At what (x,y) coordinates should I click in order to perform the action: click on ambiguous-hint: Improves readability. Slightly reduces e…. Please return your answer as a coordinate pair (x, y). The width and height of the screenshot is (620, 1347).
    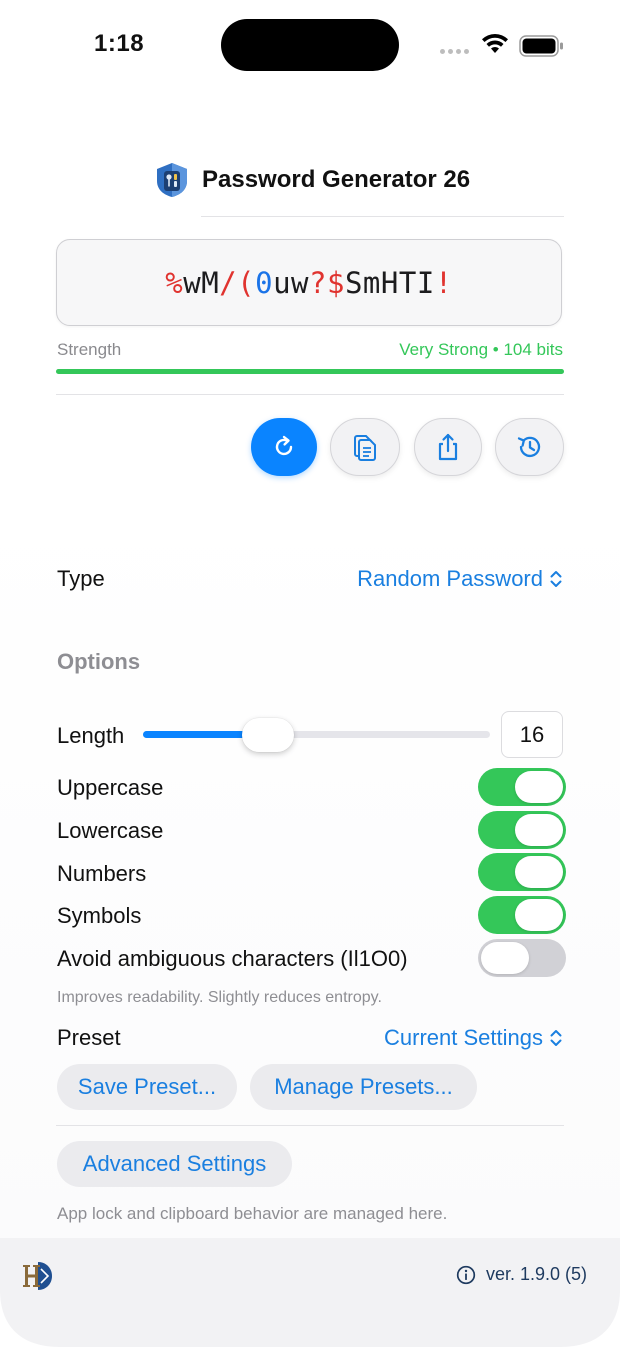
    Looking at the image, I should click on (219, 997).